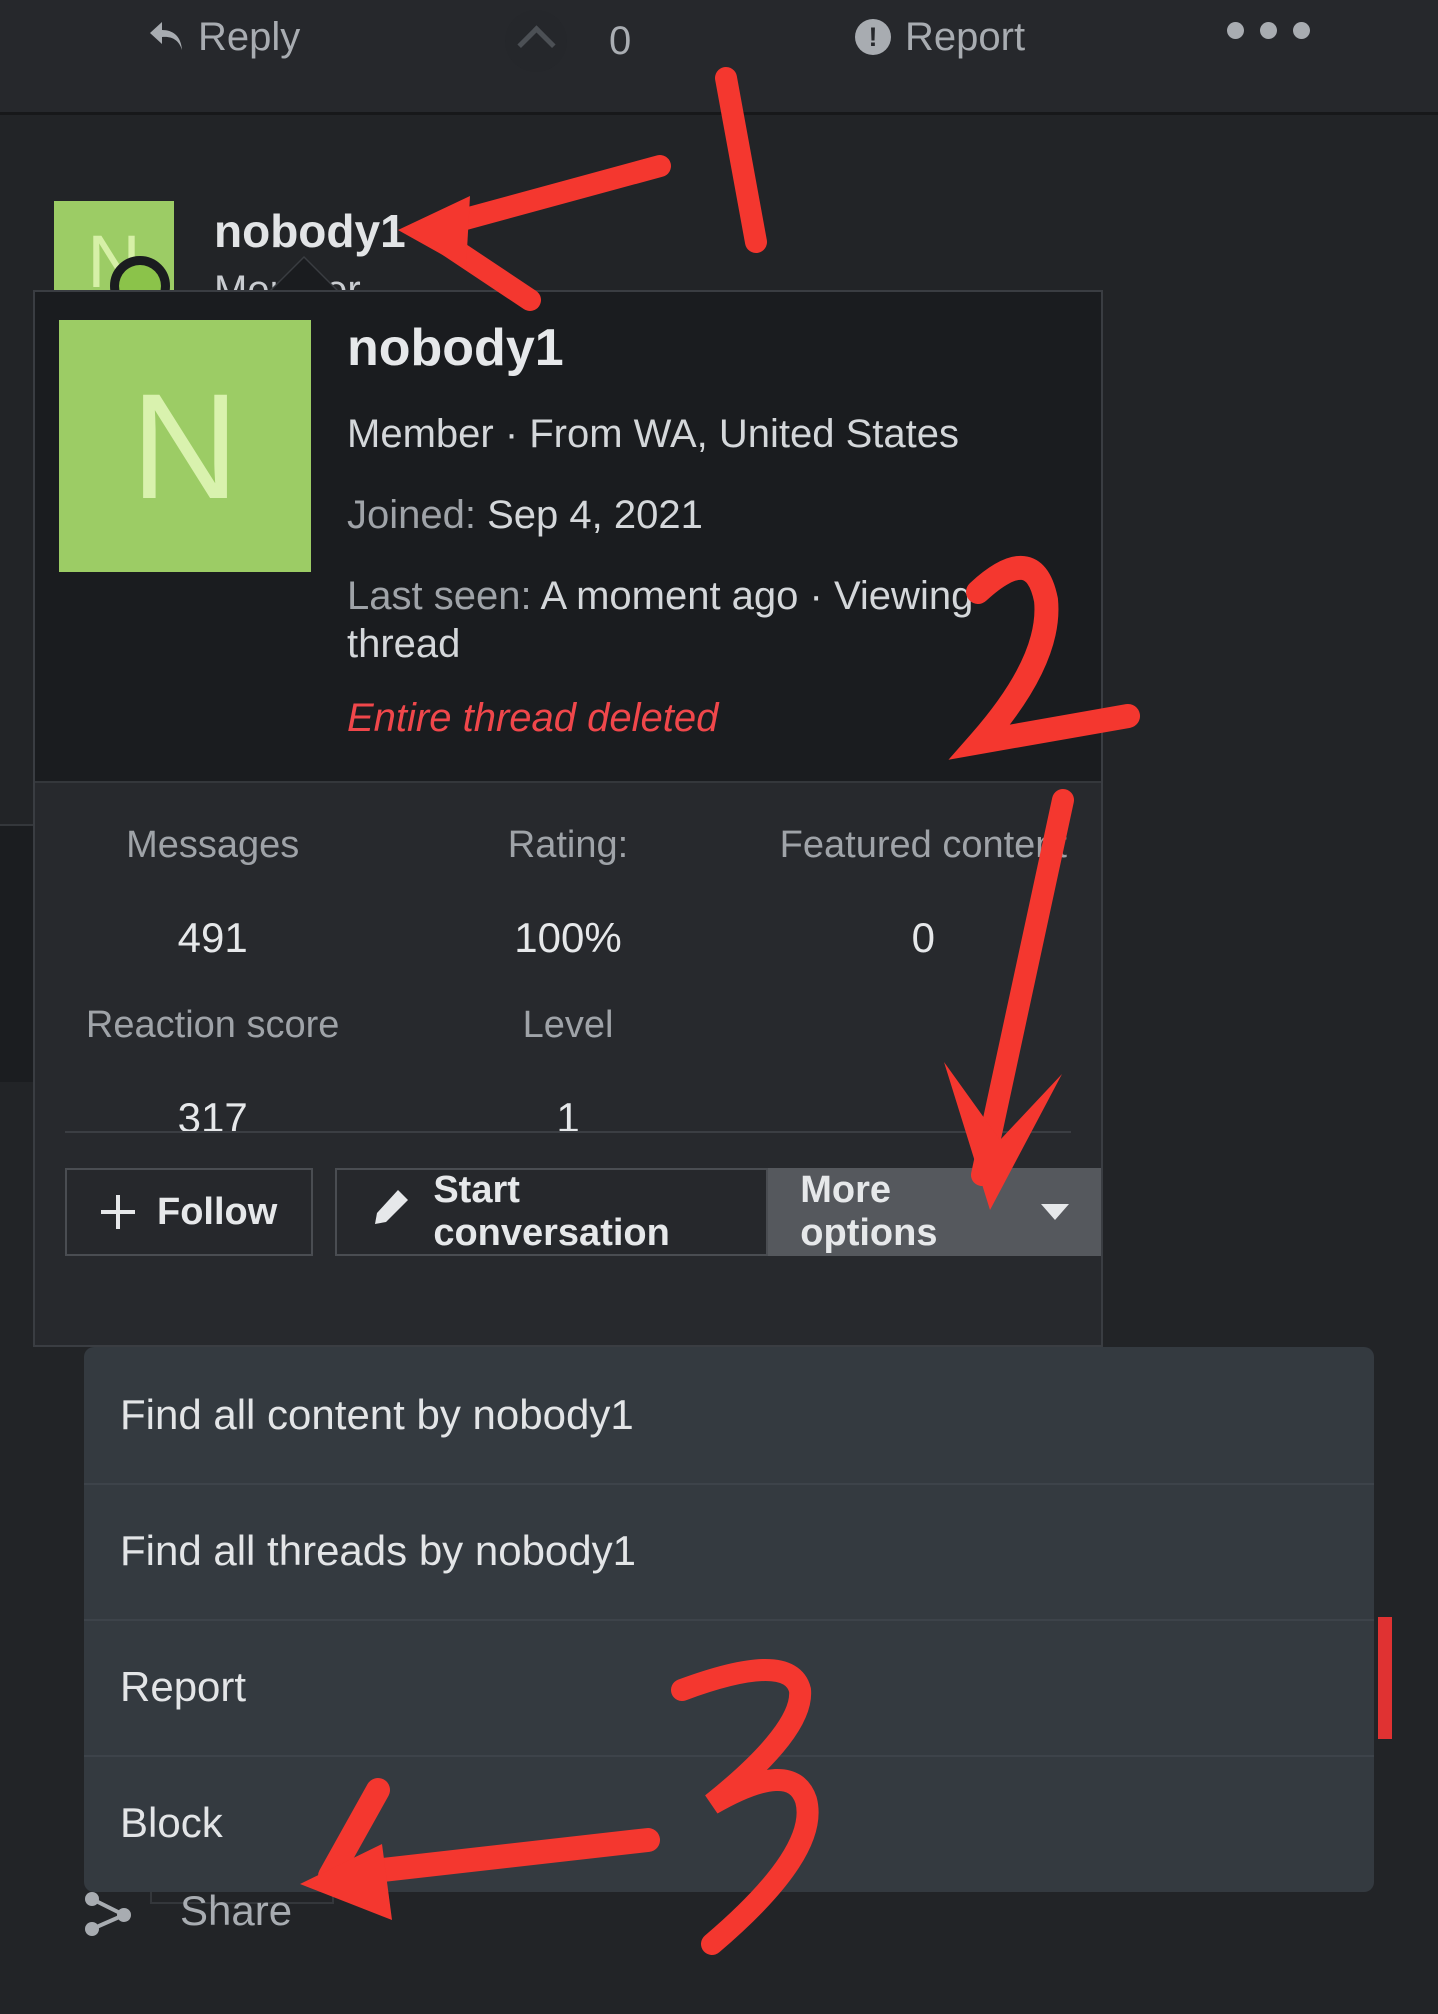 This screenshot has width=1438, height=2014. I want to click on more-options-button: More options, so click(934, 1212).